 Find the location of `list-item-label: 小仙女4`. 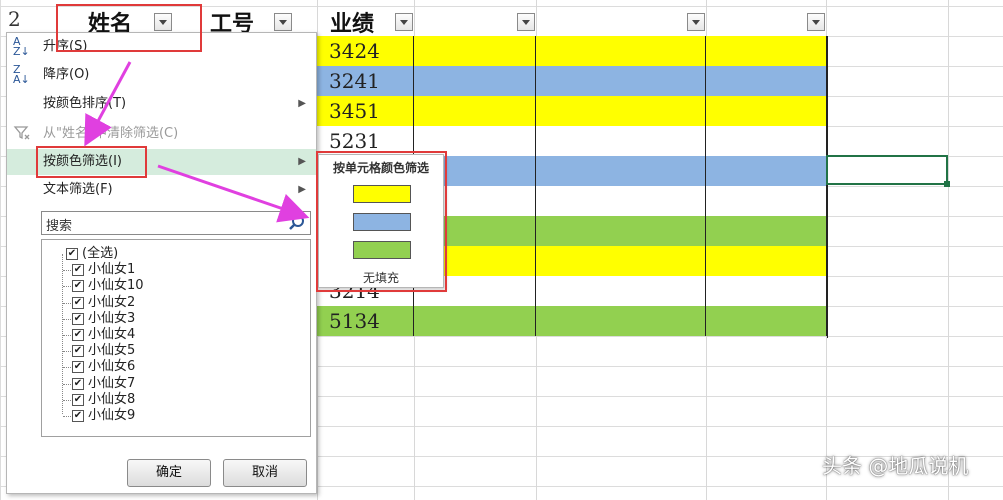

list-item-label: 小仙女4 is located at coordinates (112, 334).